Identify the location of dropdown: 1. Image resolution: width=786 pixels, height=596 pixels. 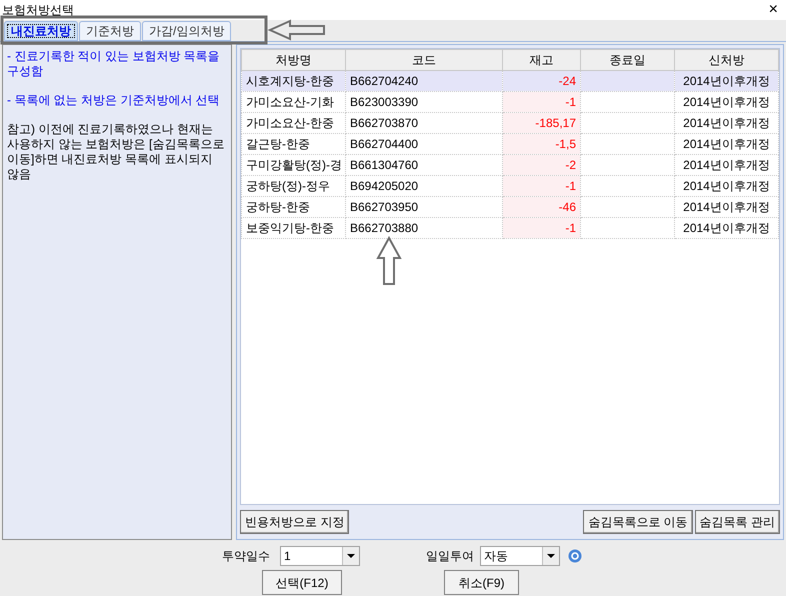
(320, 556).